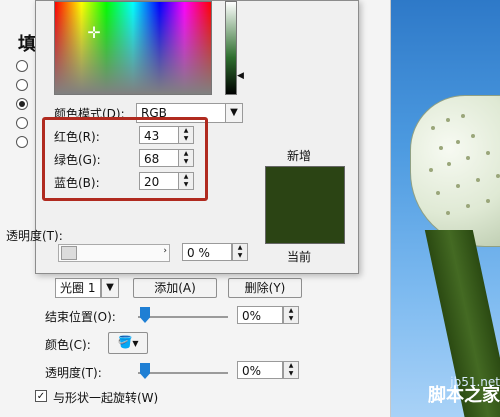  Describe the element at coordinates (183, 317) in the screenshot. I see `end-position-slider-track` at that location.